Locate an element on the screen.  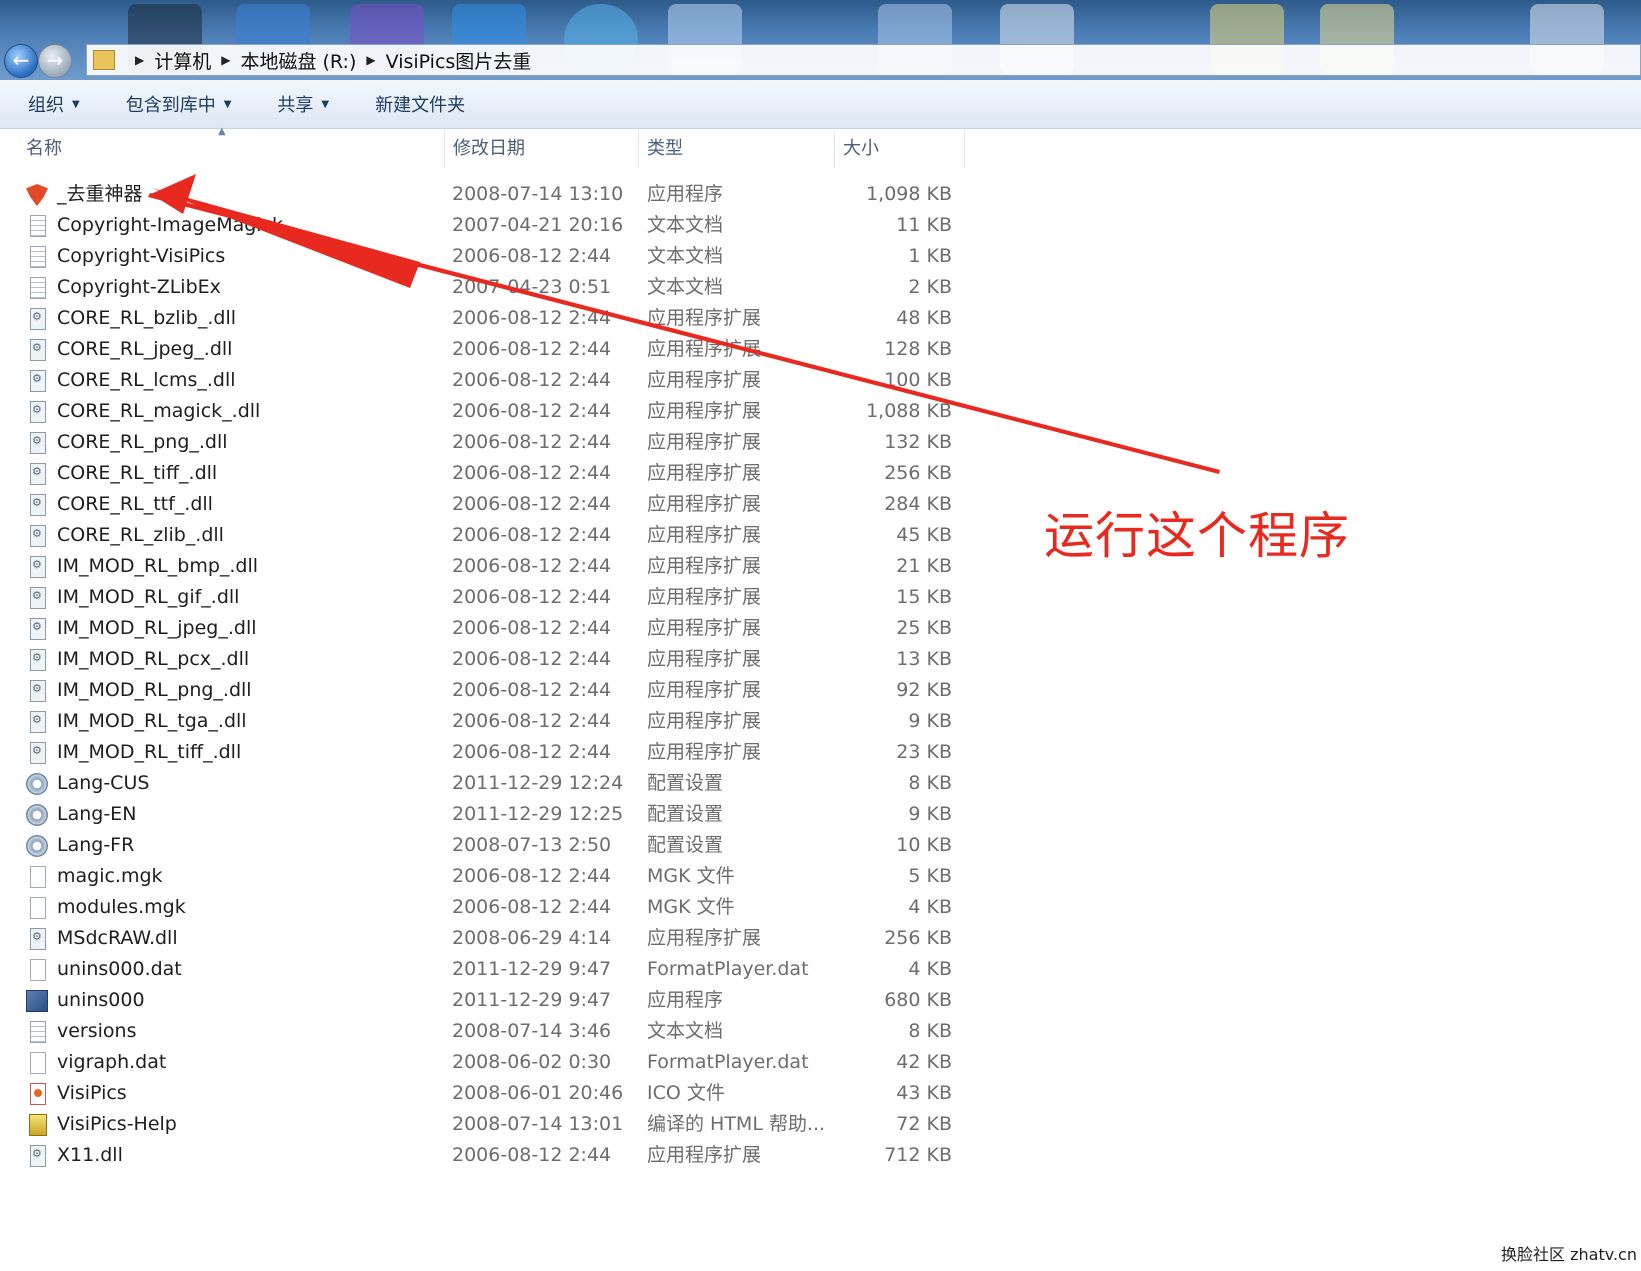
file-row: Copyright-ZLibEx 2007-04-23 0:51 文本文档 2 KB is located at coordinates (482, 287).